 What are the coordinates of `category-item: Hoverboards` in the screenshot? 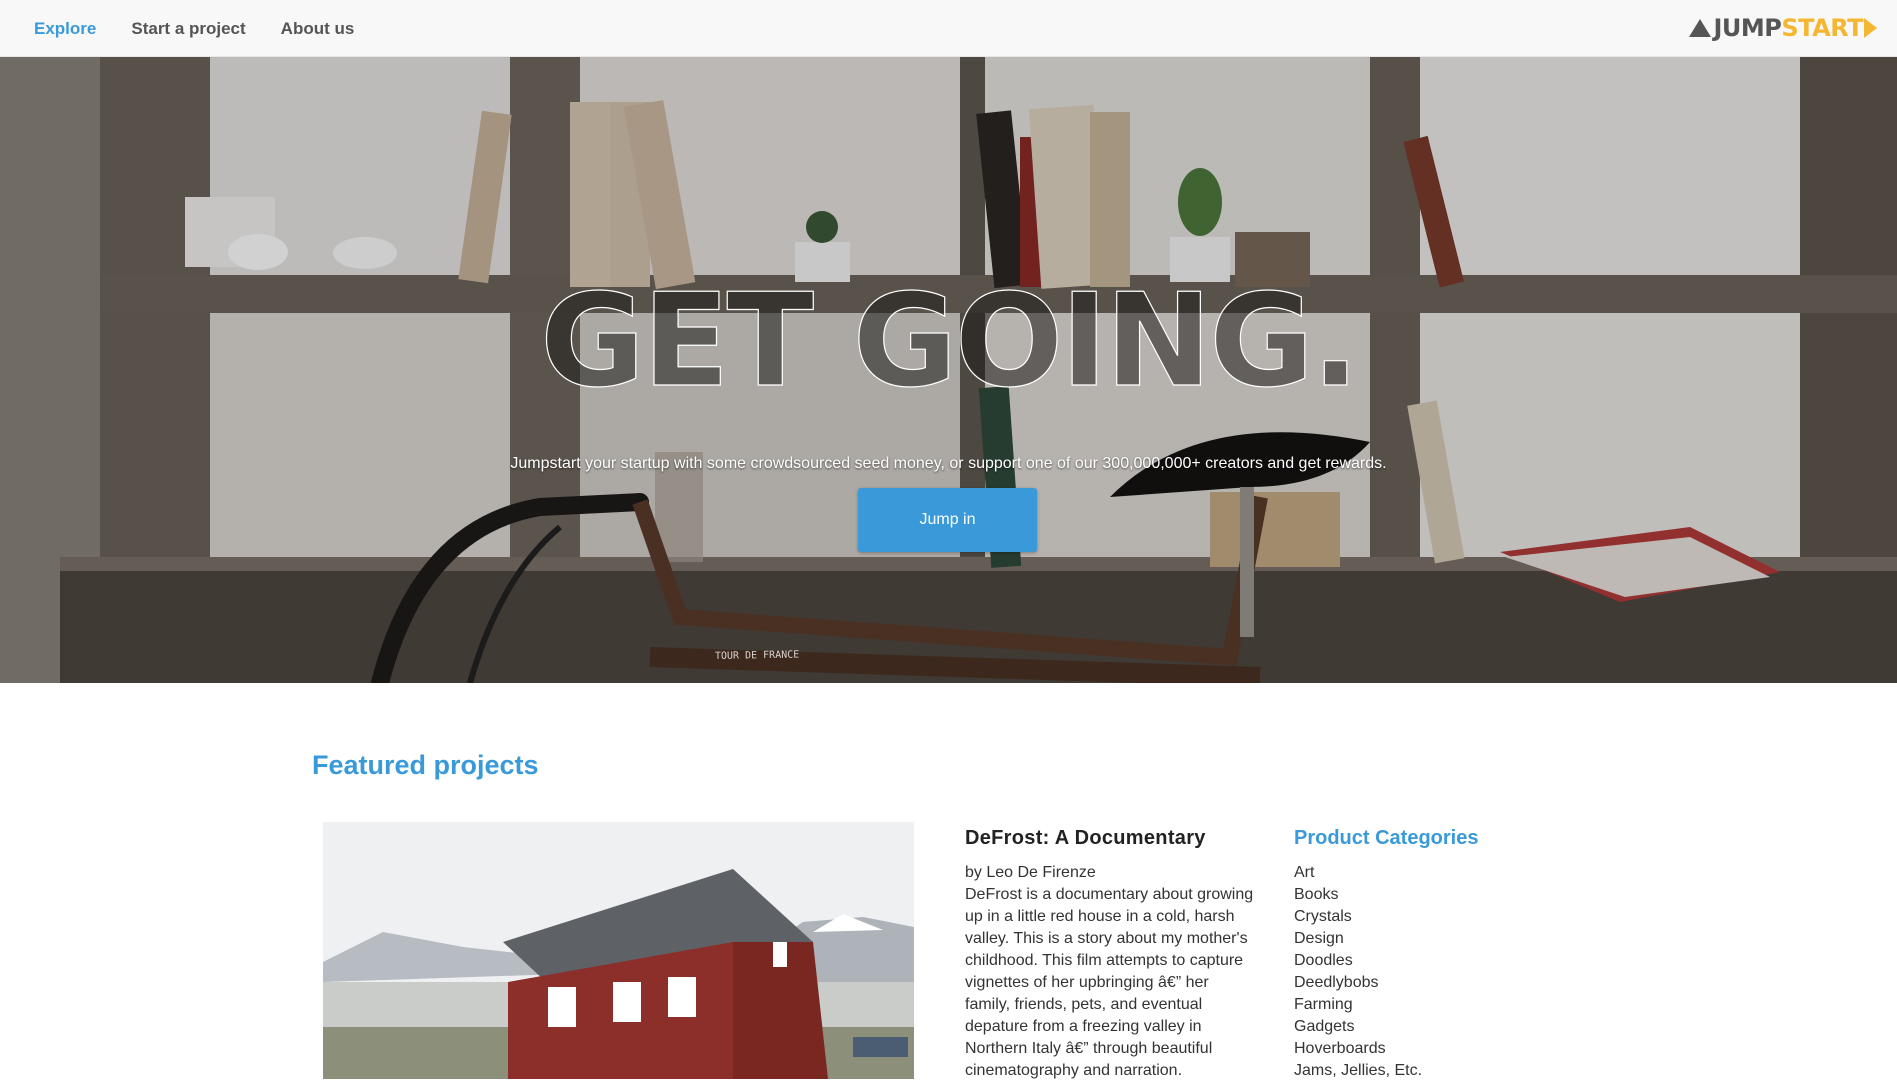 It's located at (1424, 1049).